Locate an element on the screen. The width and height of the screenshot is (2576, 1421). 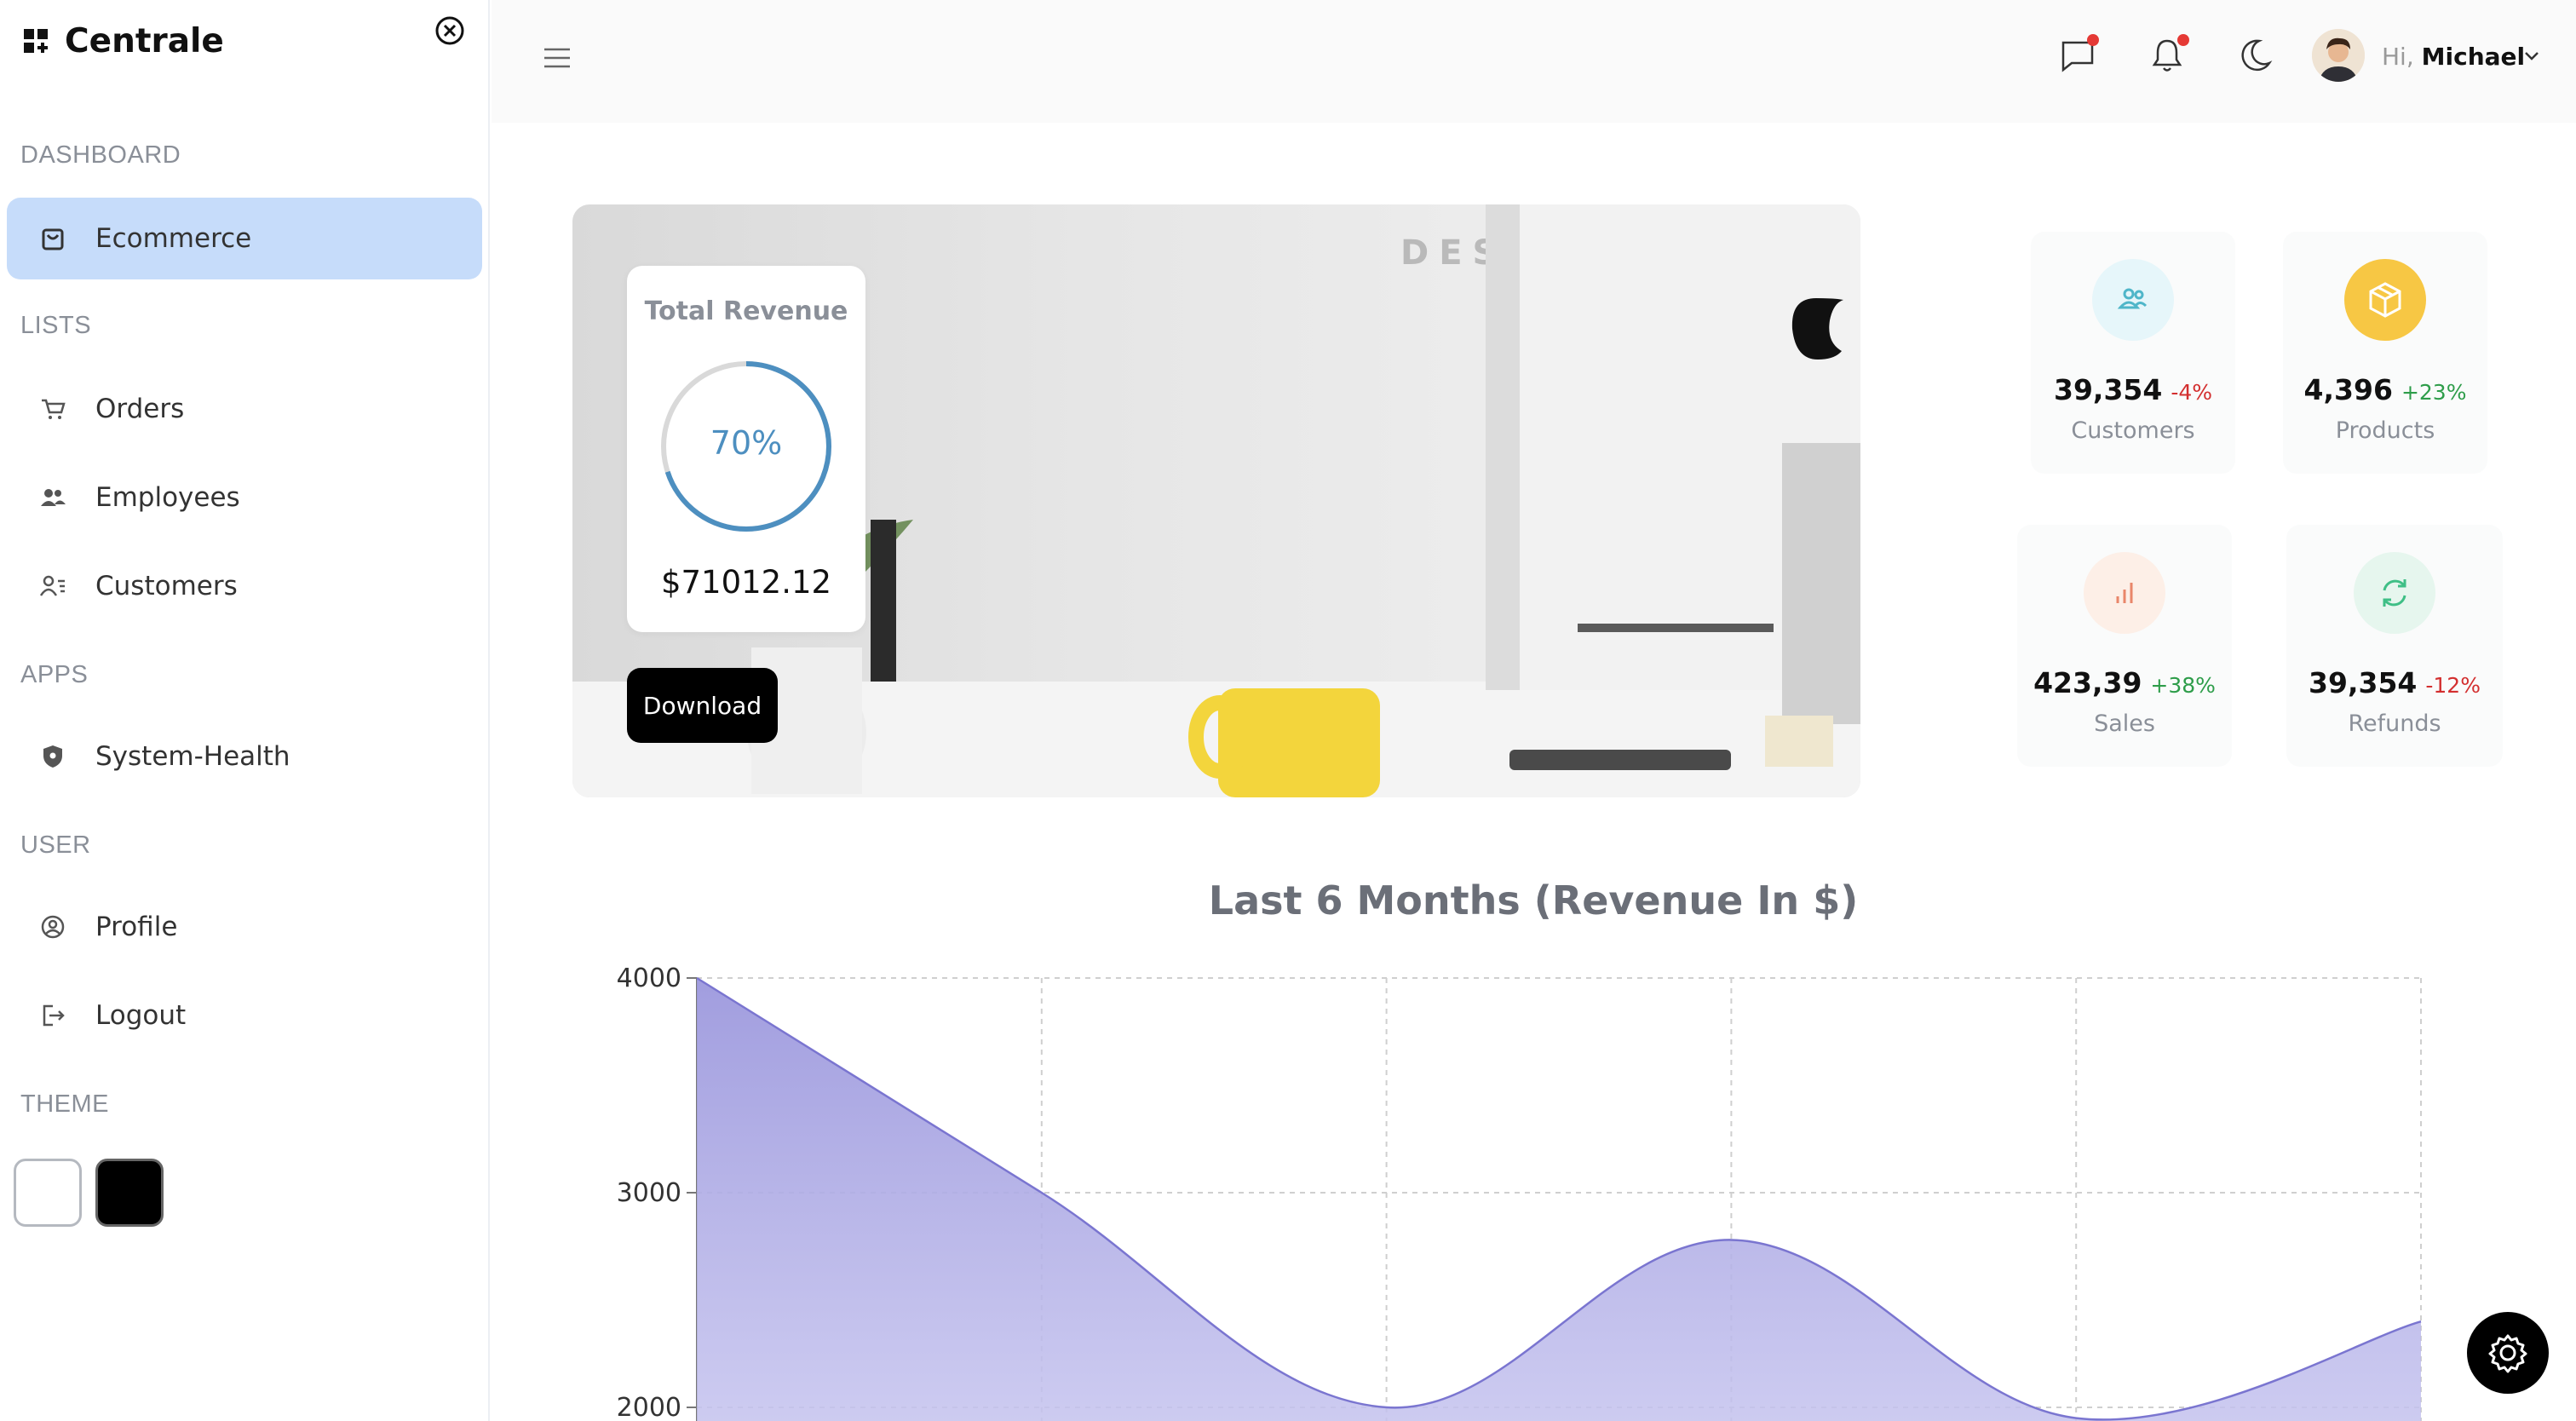
stat-label: Sales is located at coordinates (2125, 723).